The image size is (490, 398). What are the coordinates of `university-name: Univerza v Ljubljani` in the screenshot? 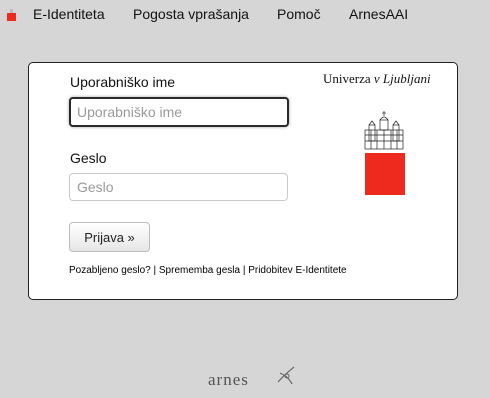 It's located at (377, 79).